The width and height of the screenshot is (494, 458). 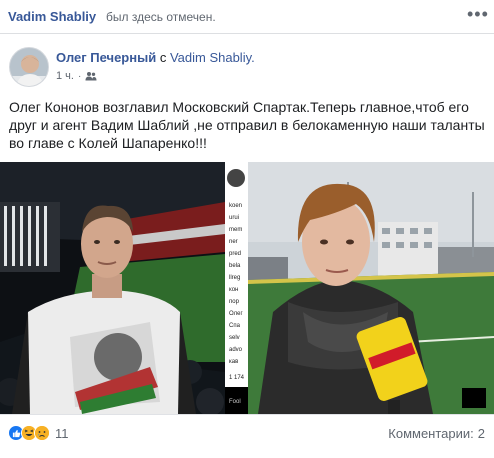 I want to click on more-horizontal-icon: •••, so click(x=478, y=14).